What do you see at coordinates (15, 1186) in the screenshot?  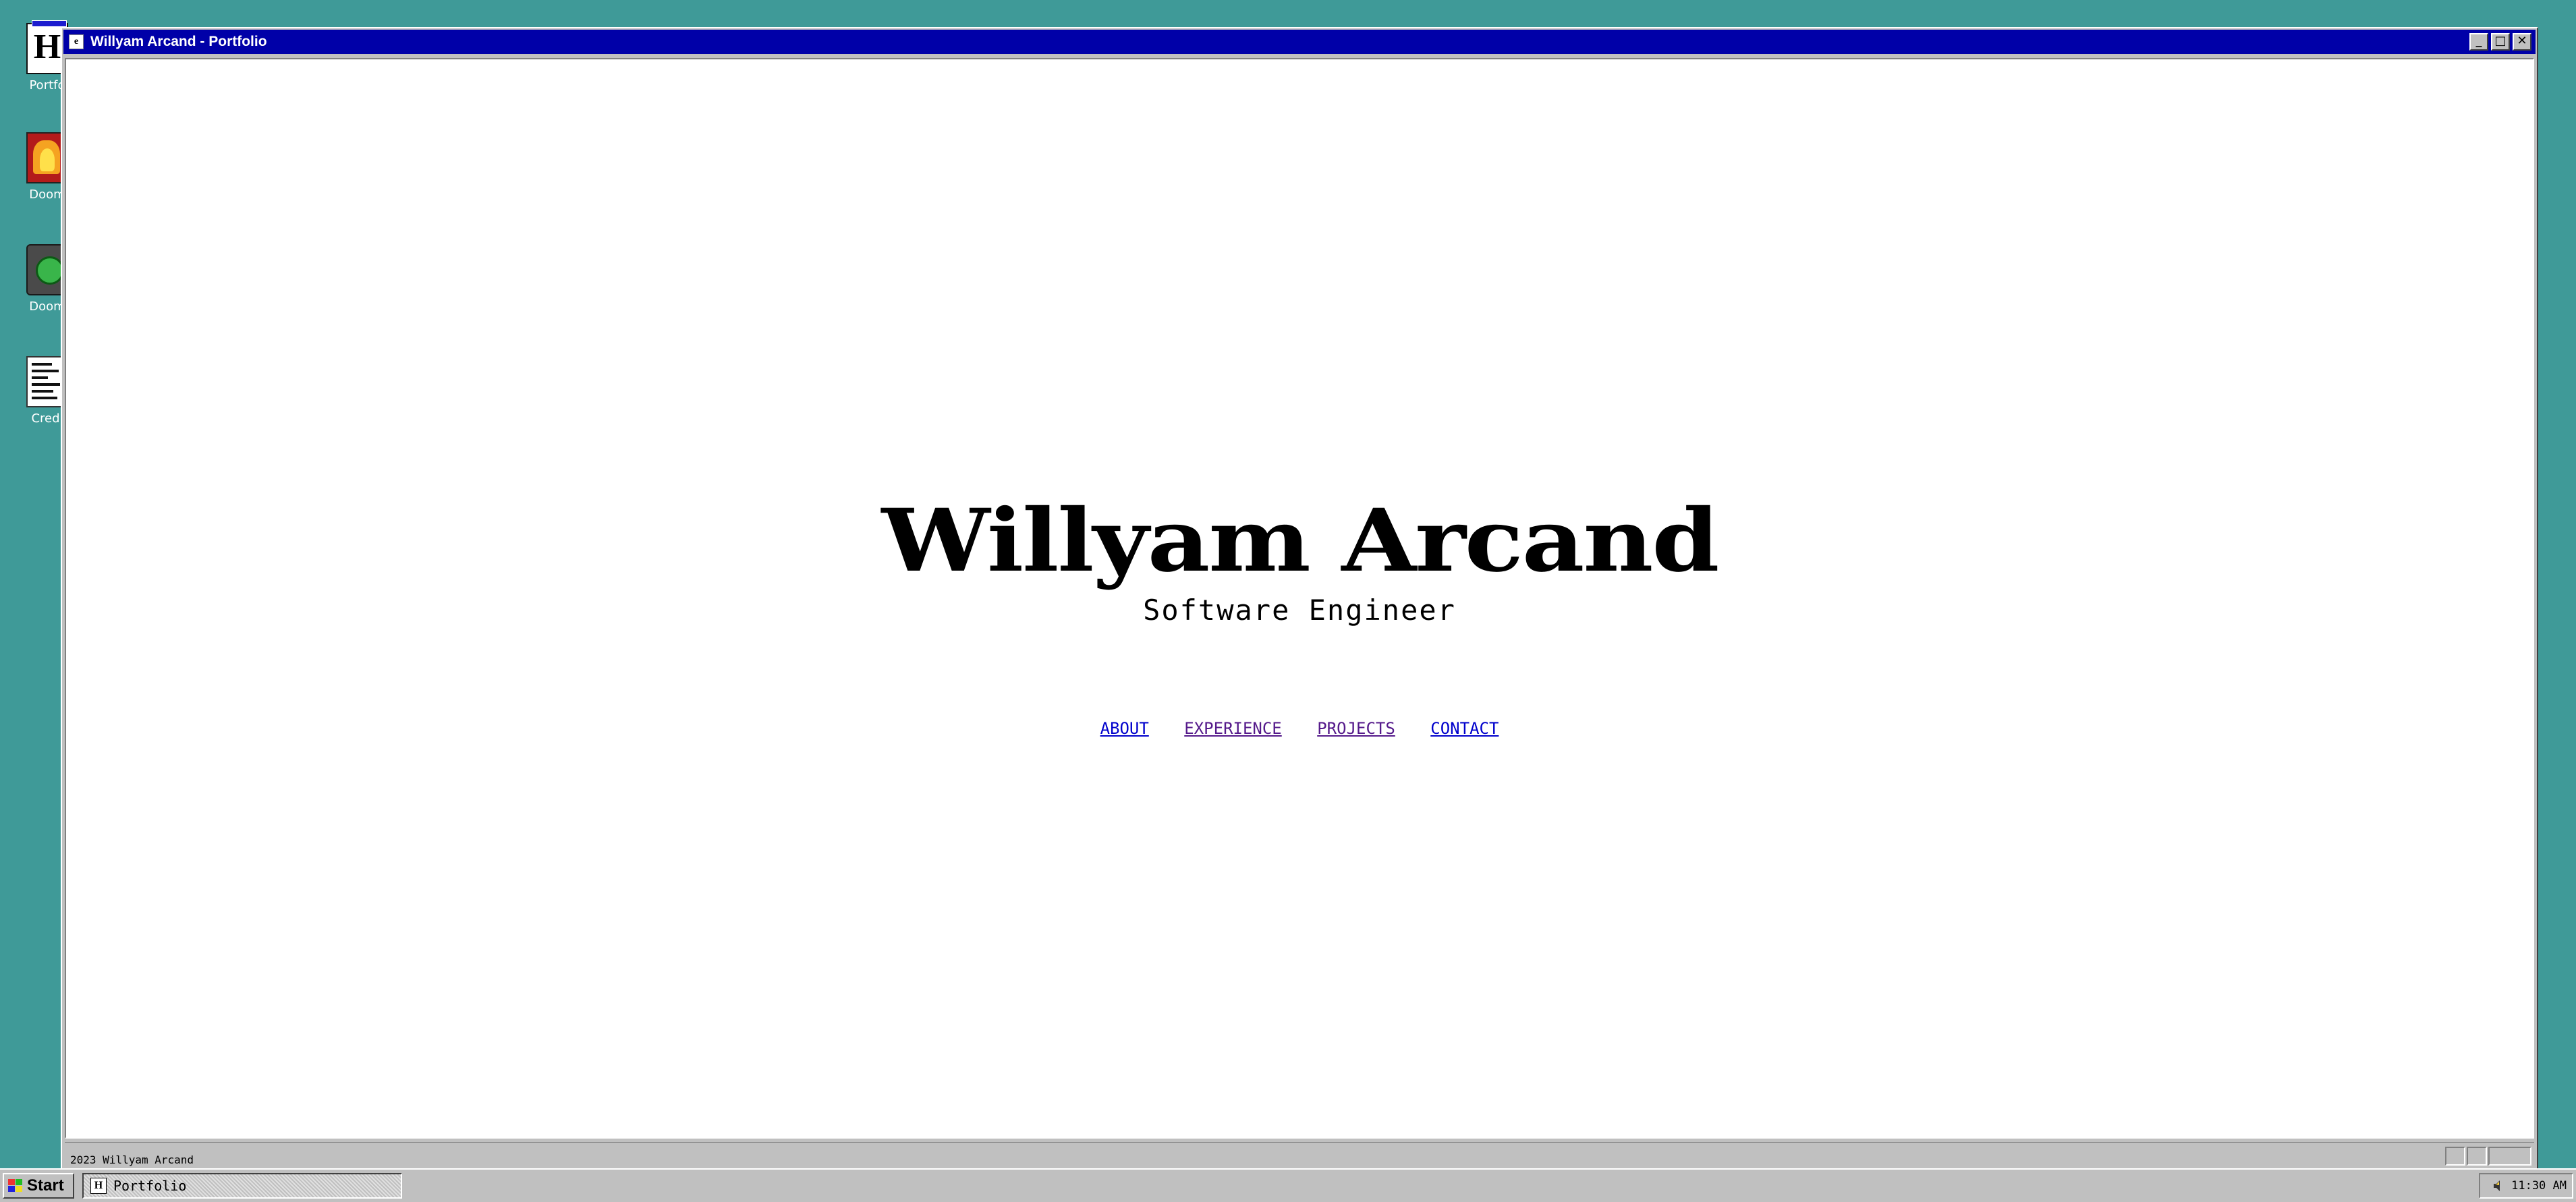 I see `windows-logo-icon` at bounding box center [15, 1186].